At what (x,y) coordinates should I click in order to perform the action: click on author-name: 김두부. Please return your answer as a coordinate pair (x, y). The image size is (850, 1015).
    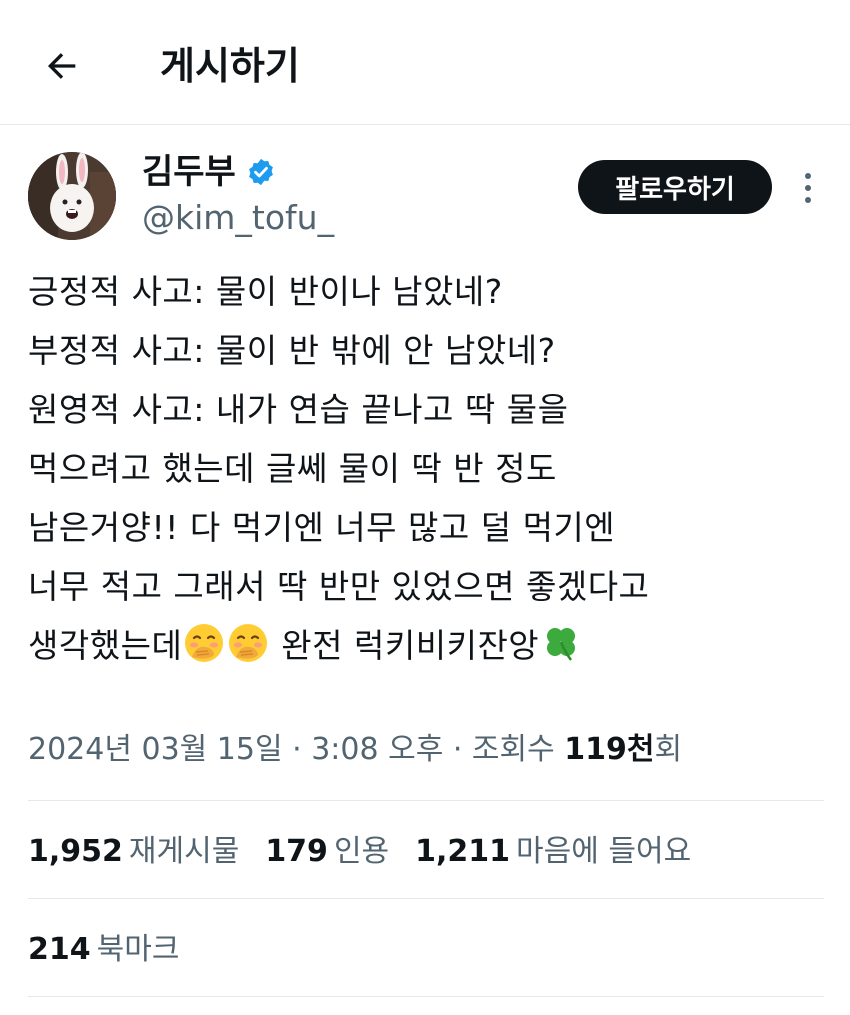
    Looking at the image, I should click on (189, 172).